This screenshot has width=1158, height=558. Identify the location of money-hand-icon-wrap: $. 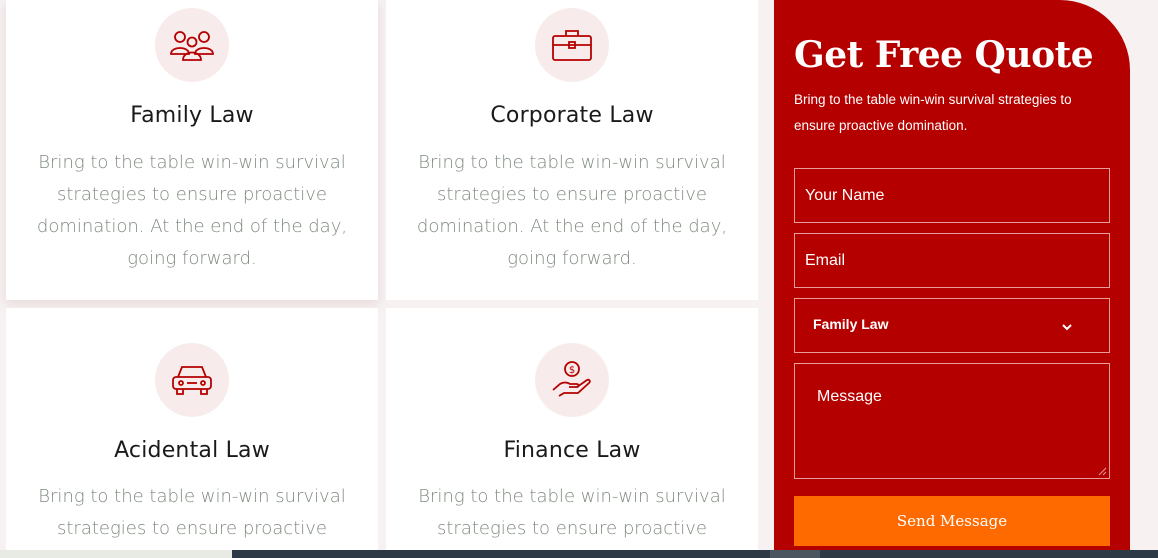
(572, 380).